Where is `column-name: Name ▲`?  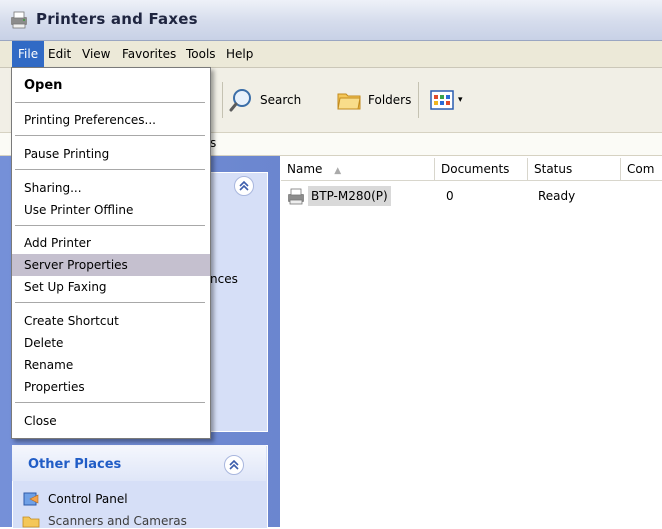 column-name: Name ▲ is located at coordinates (358, 169).